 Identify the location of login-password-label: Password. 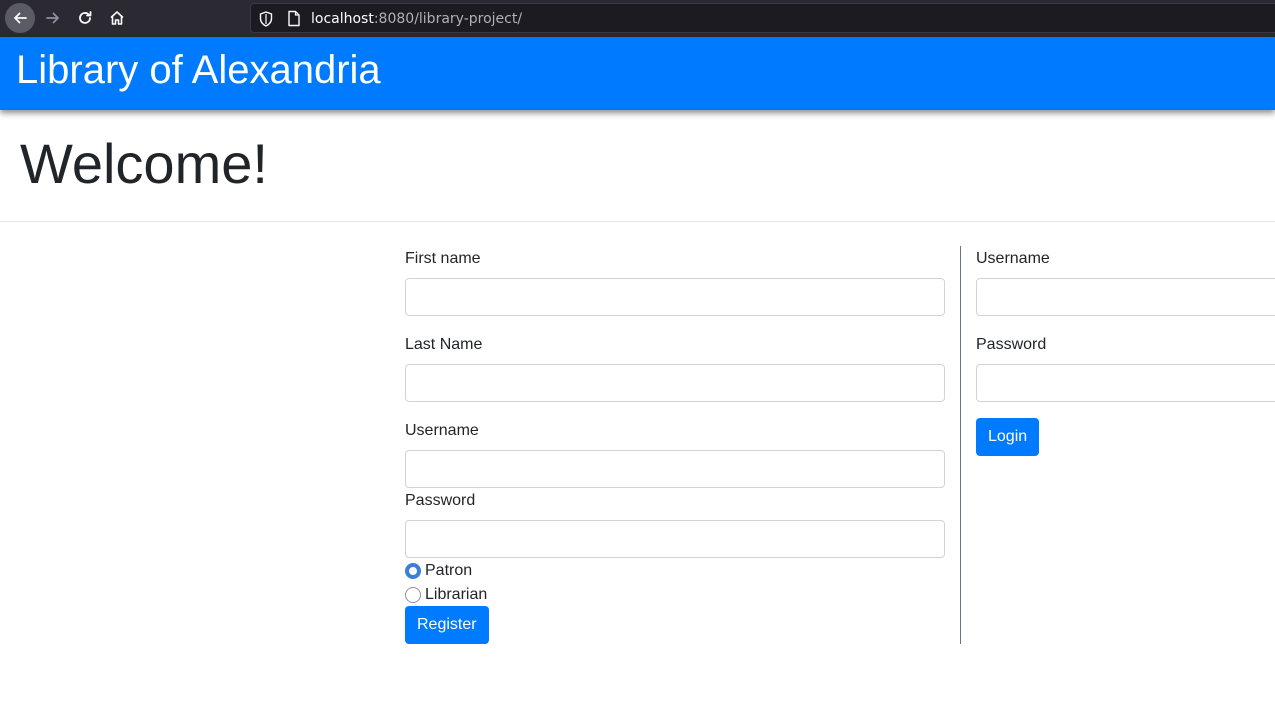
(1011, 344).